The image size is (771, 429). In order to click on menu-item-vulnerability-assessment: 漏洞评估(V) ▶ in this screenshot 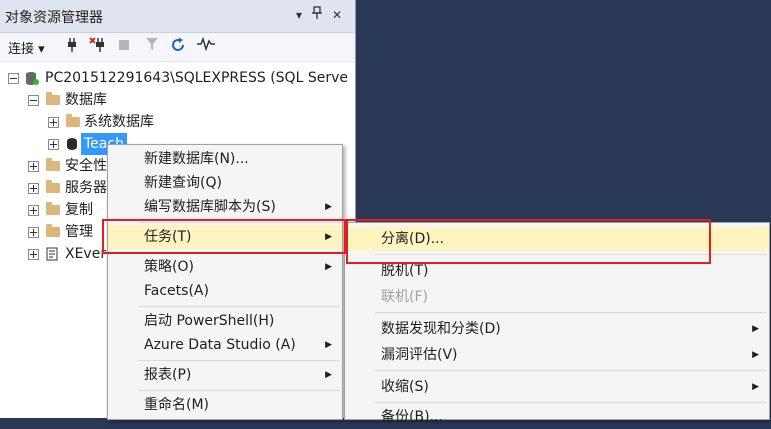, I will do `click(557, 355)`.